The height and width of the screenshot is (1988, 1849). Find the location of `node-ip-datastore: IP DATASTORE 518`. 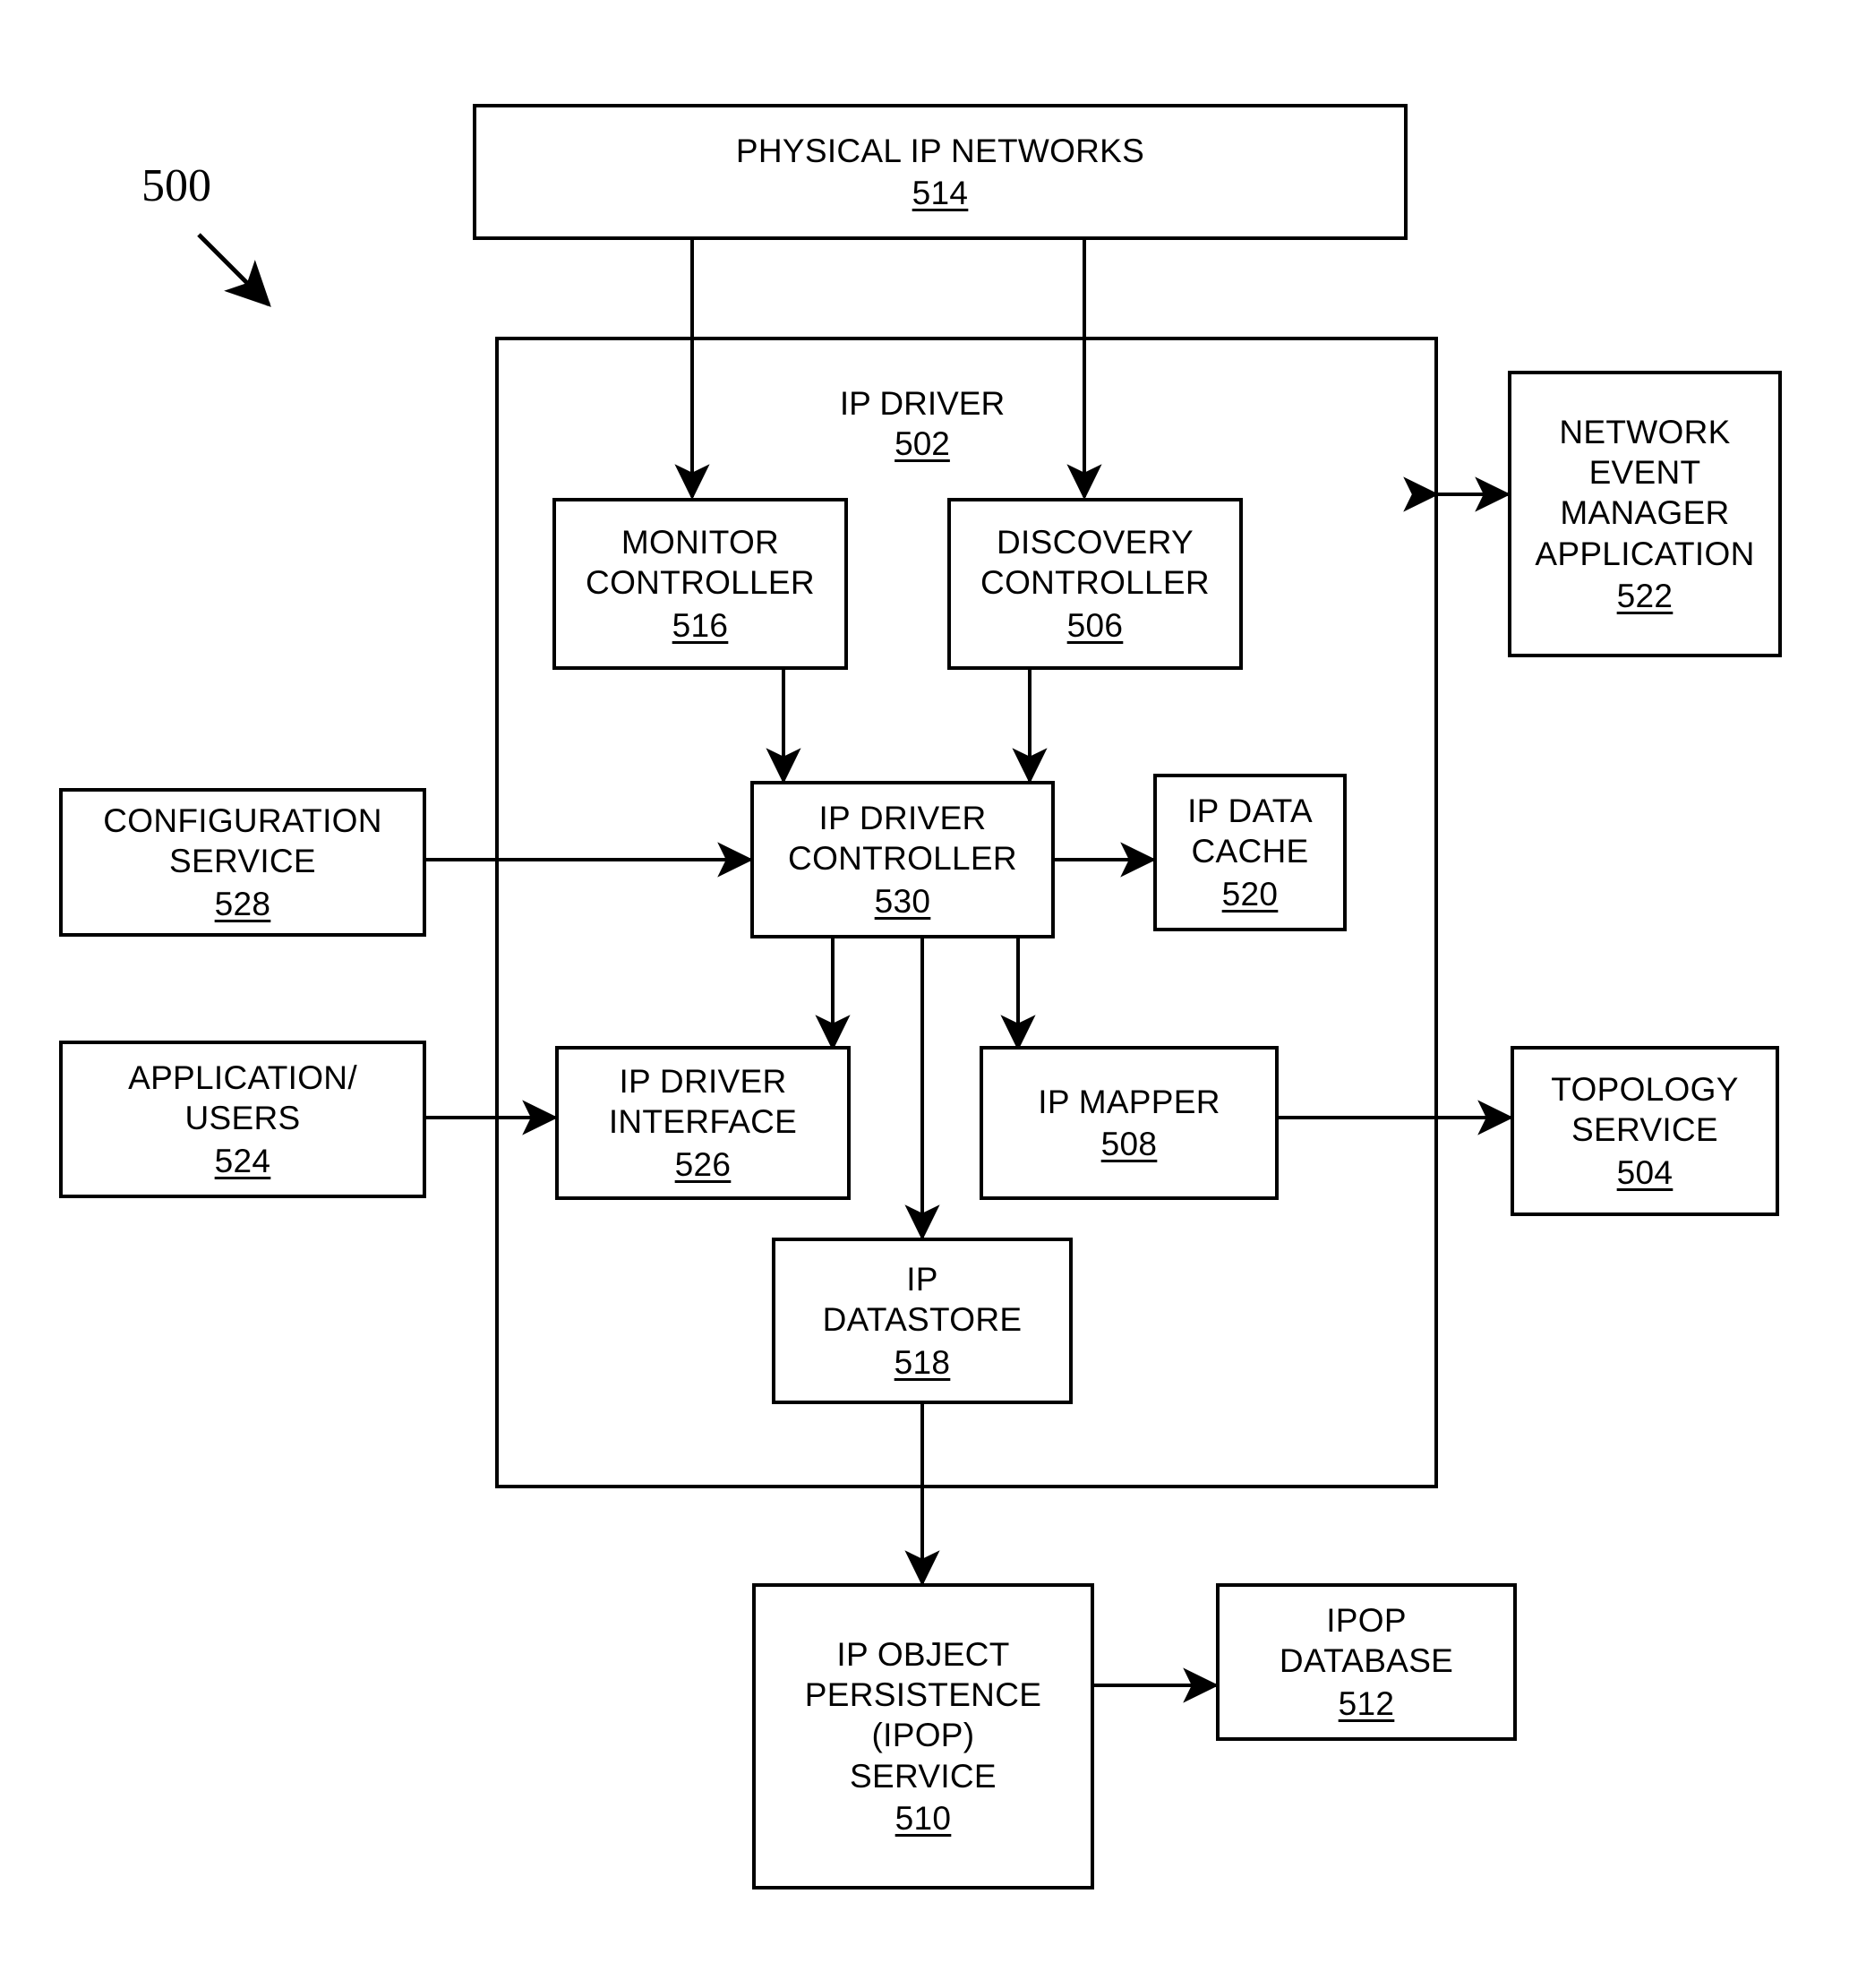

node-ip-datastore: IP DATASTORE 518 is located at coordinates (922, 1321).